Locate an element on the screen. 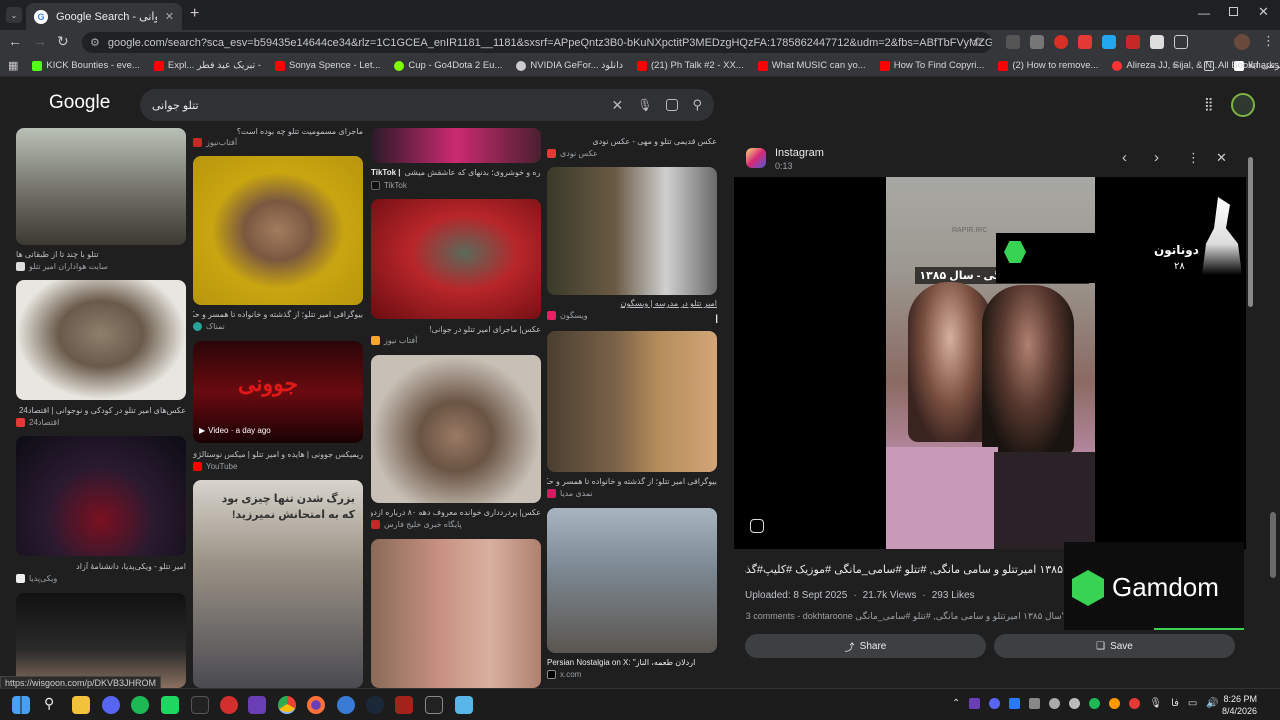 The image size is (1280, 720). panel-scrollbar is located at coordinates (1250, 232).